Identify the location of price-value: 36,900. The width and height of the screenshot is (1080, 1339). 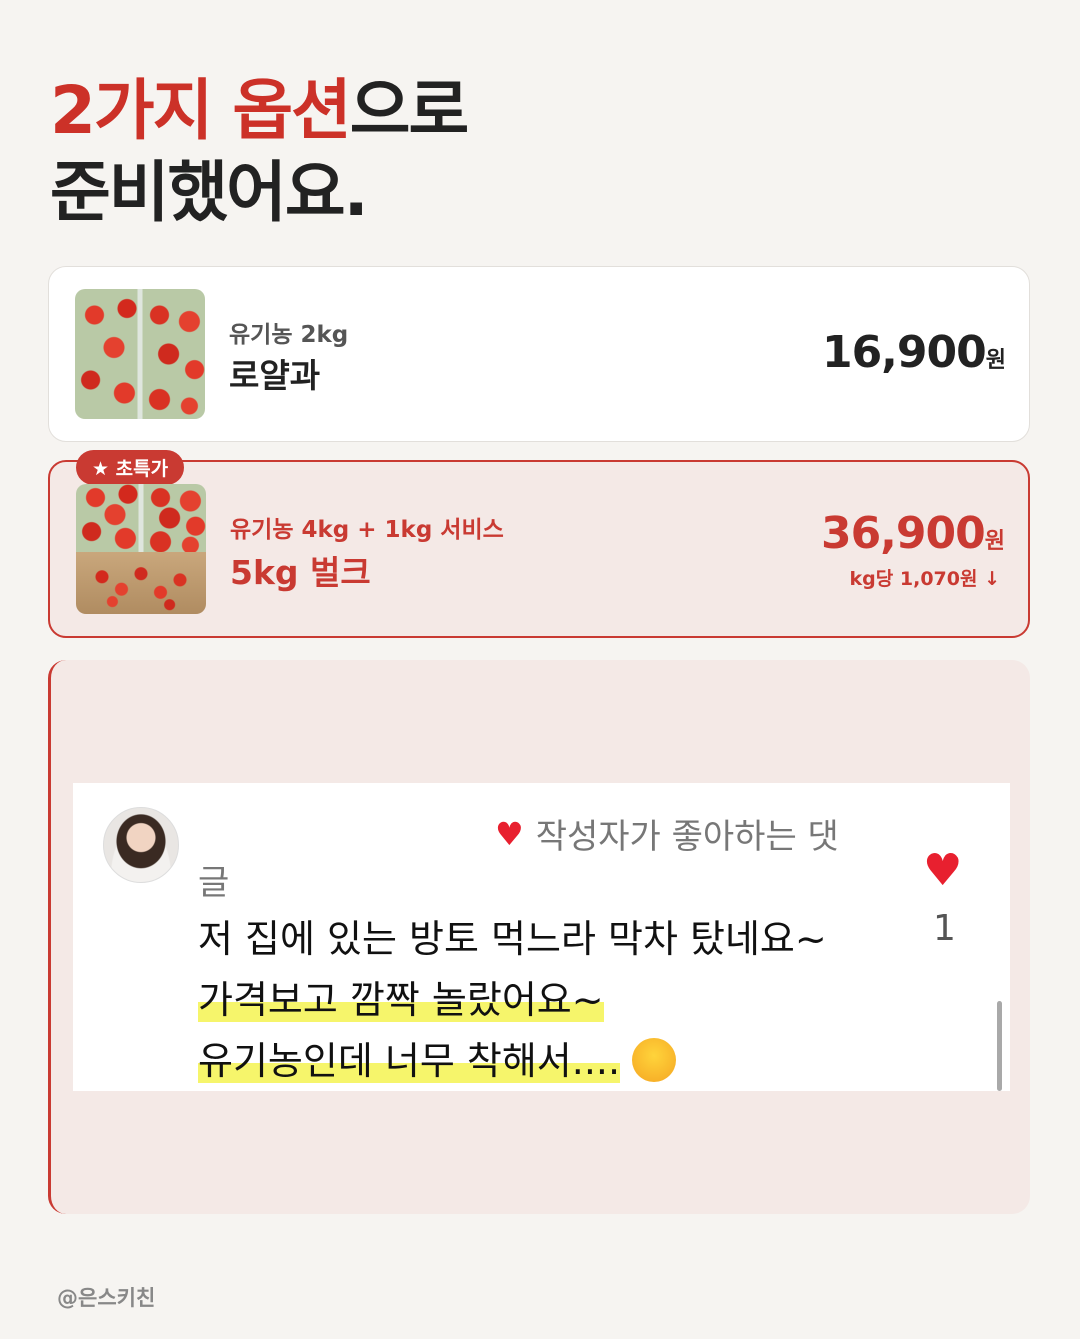
(903, 533).